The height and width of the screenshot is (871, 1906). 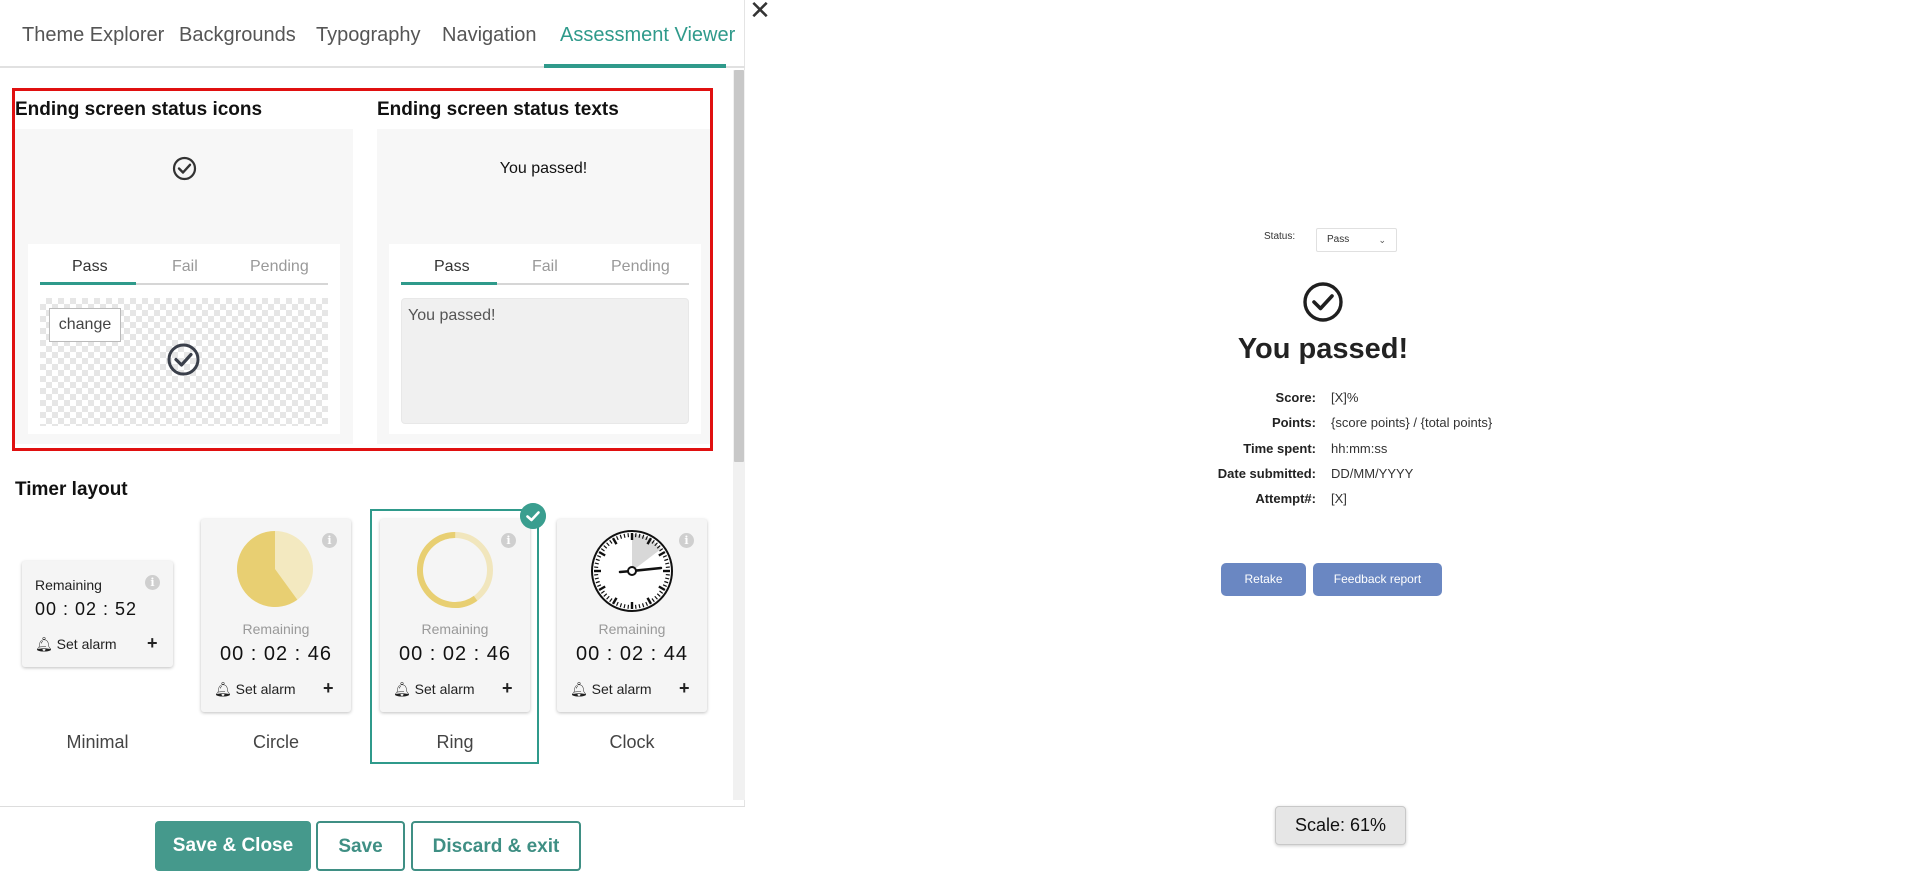 What do you see at coordinates (452, 267) in the screenshot?
I see `texts-subtab-pass: Pass` at bounding box center [452, 267].